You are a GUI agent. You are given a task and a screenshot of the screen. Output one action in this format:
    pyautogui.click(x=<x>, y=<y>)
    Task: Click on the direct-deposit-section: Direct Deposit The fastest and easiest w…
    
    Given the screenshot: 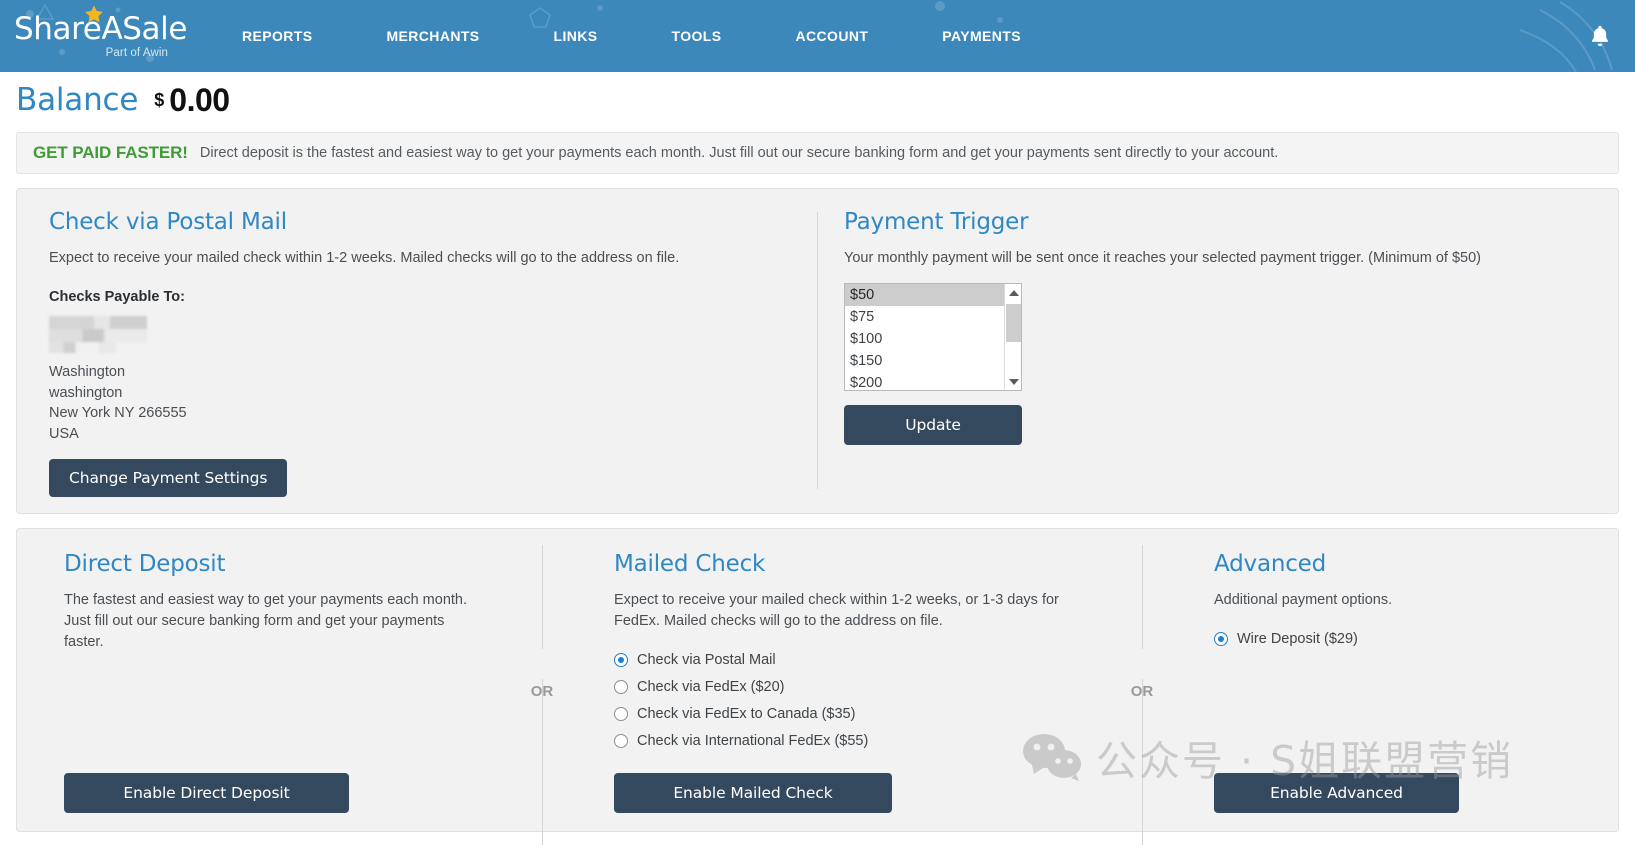 What is the action you would take?
    pyautogui.click(x=267, y=691)
    